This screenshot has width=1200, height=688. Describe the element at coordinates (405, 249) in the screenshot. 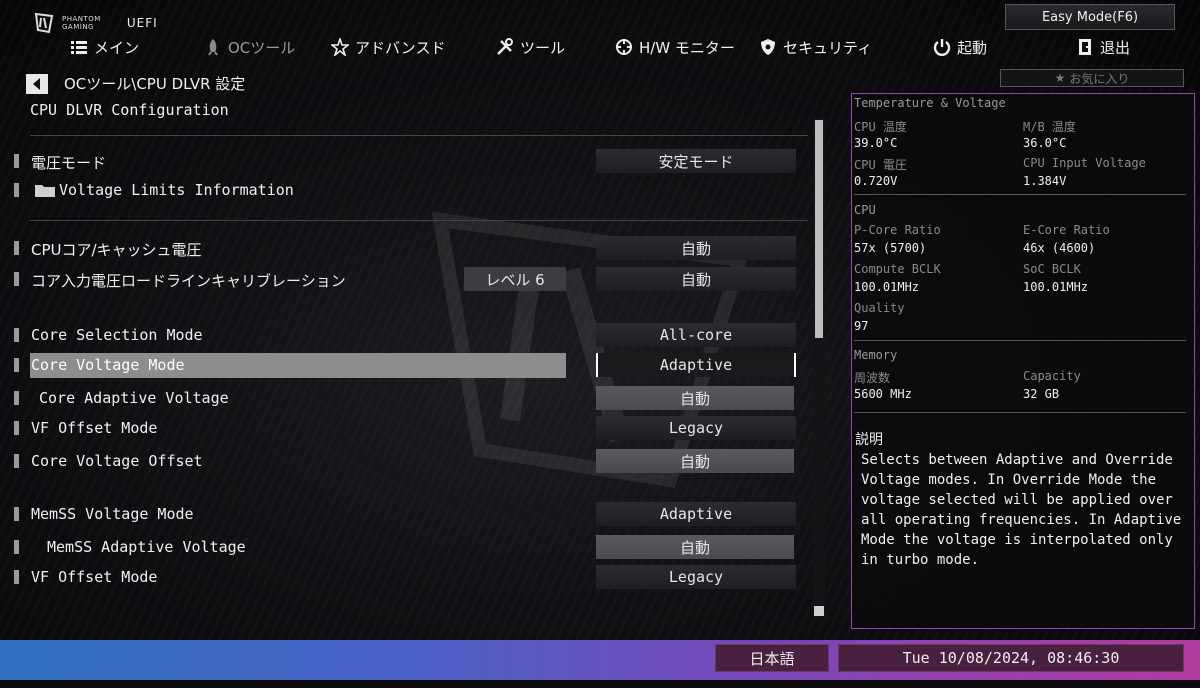

I see `setting-row-cpu-core-cache-voltage: CPUコア/キャッシュ電圧 自動` at that location.